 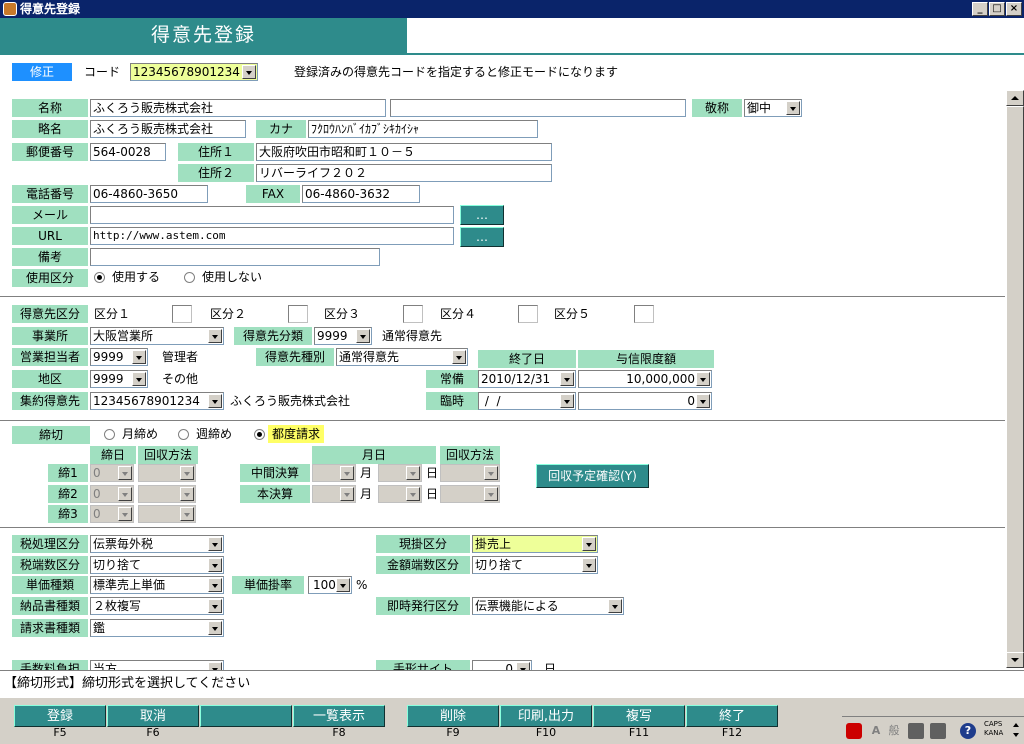 What do you see at coordinates (168, 129) in the screenshot?
I see `short-name-input: ふくろう販売株式会社` at bounding box center [168, 129].